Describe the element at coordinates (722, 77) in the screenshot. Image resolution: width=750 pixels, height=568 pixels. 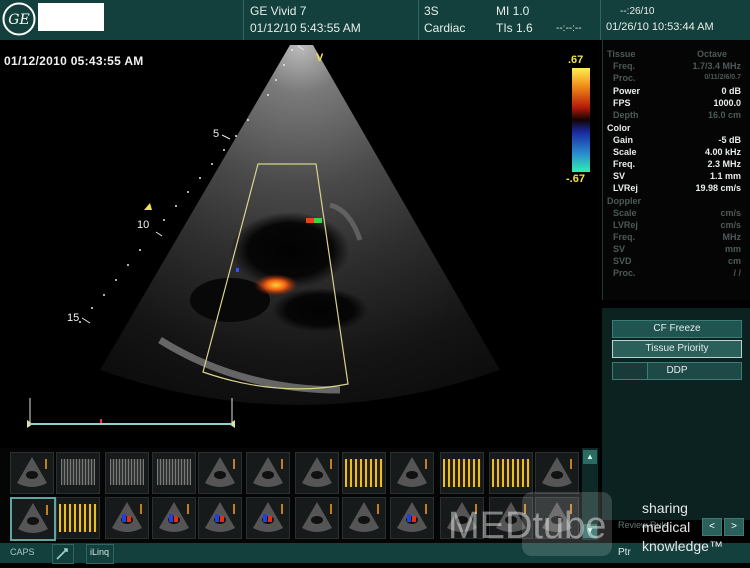
I see `param-value: 0/11/2/6/0.7` at that location.